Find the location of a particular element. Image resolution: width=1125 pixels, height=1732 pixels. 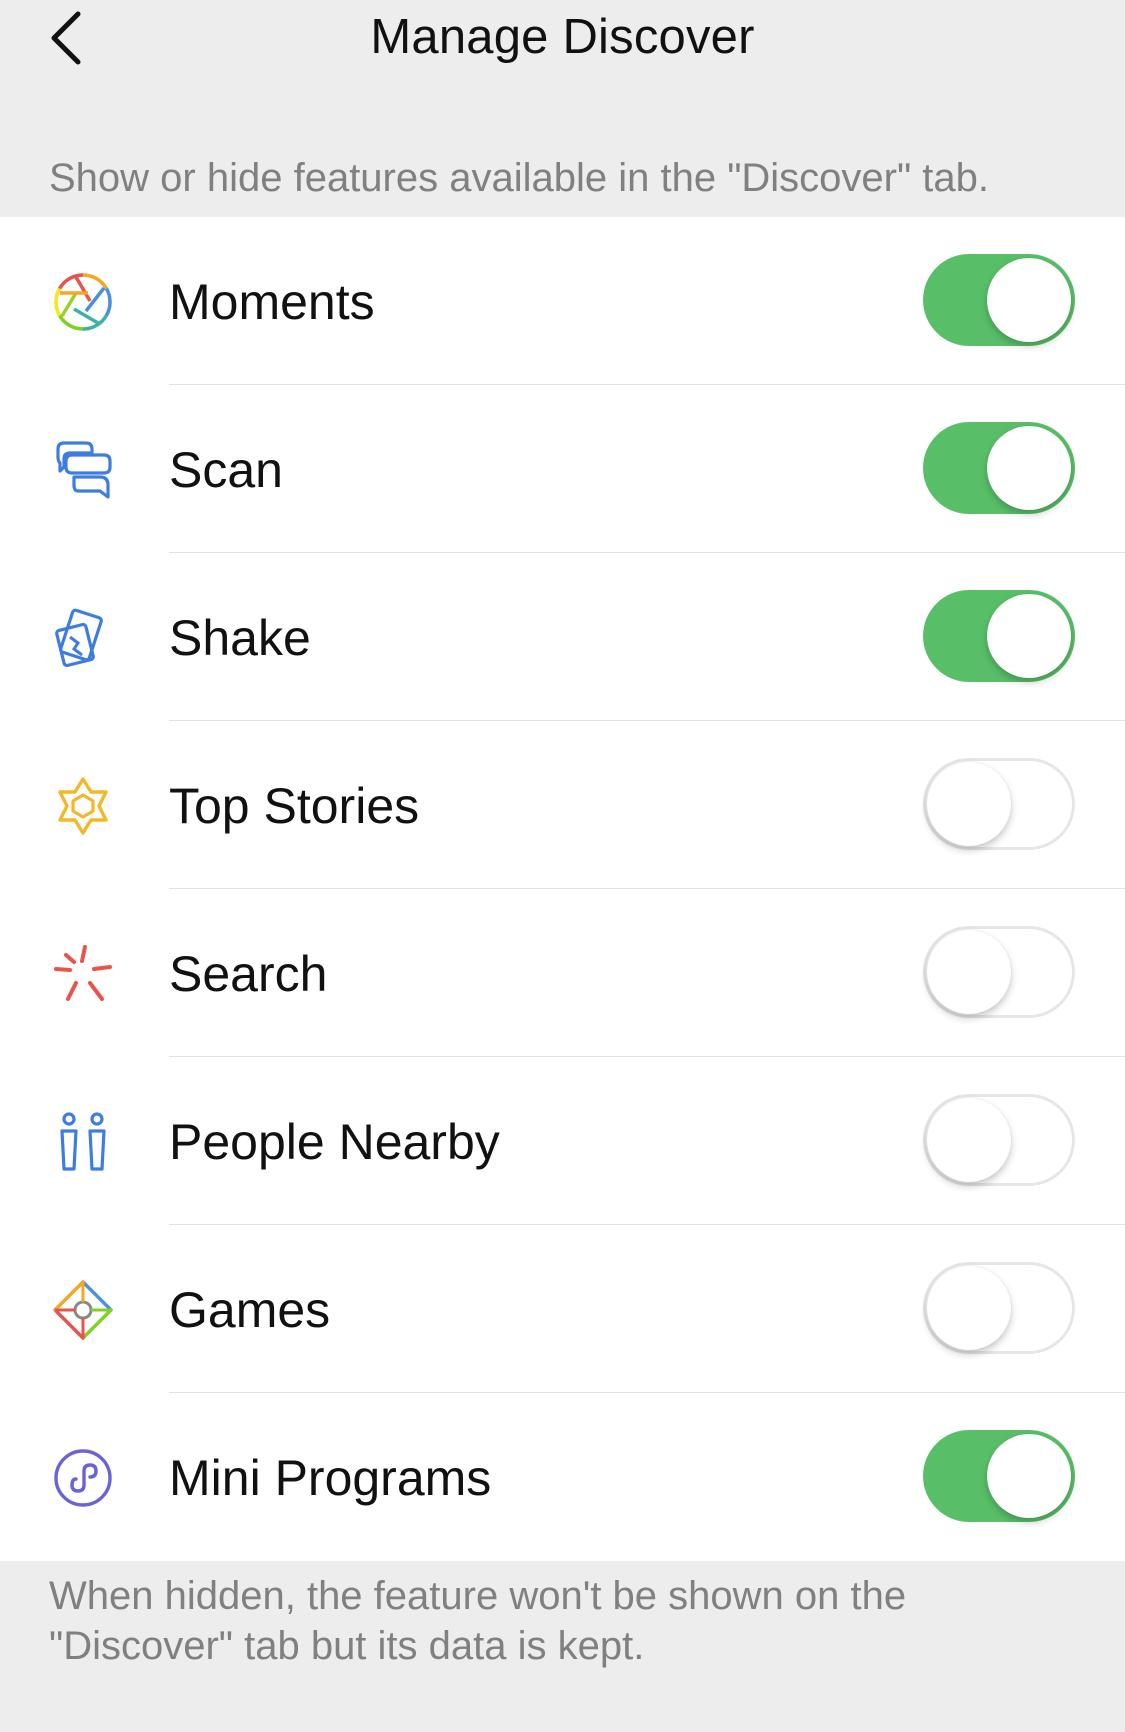

navigation-bar: Manage Discover is located at coordinates (562, 40).